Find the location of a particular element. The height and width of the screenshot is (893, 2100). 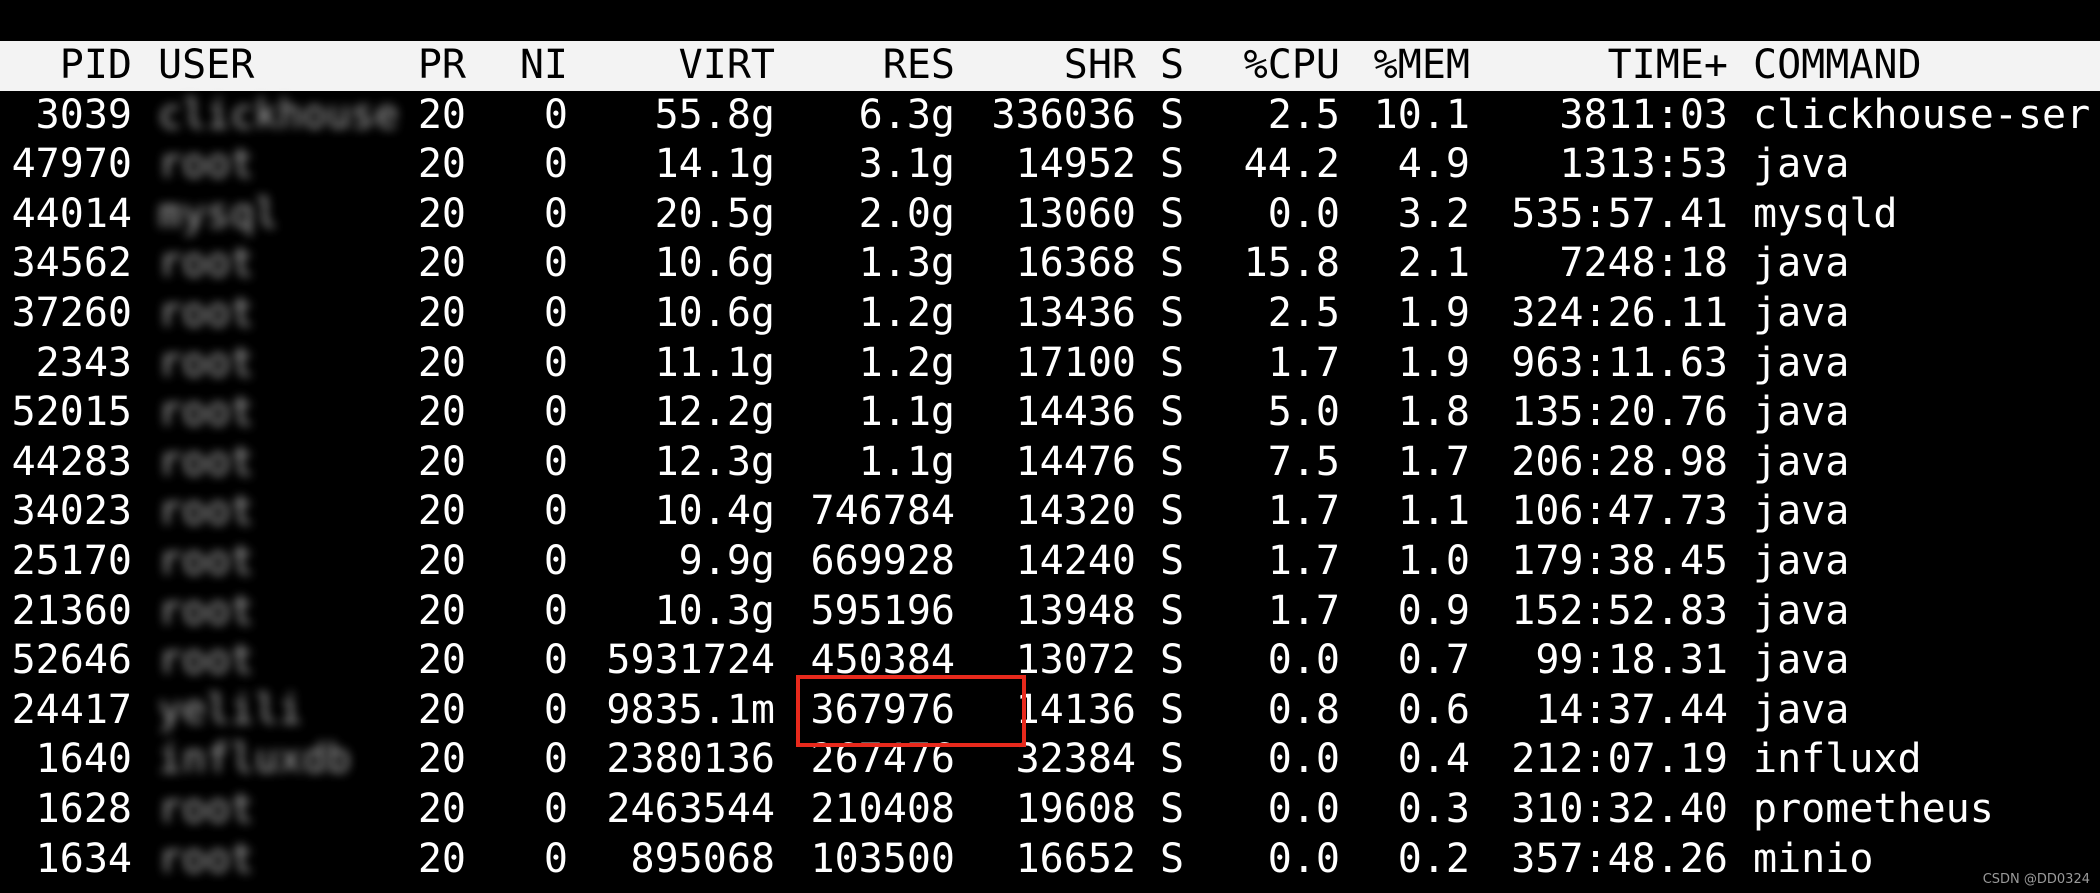

time-cell: 324:26.11 is located at coordinates (1619, 313).